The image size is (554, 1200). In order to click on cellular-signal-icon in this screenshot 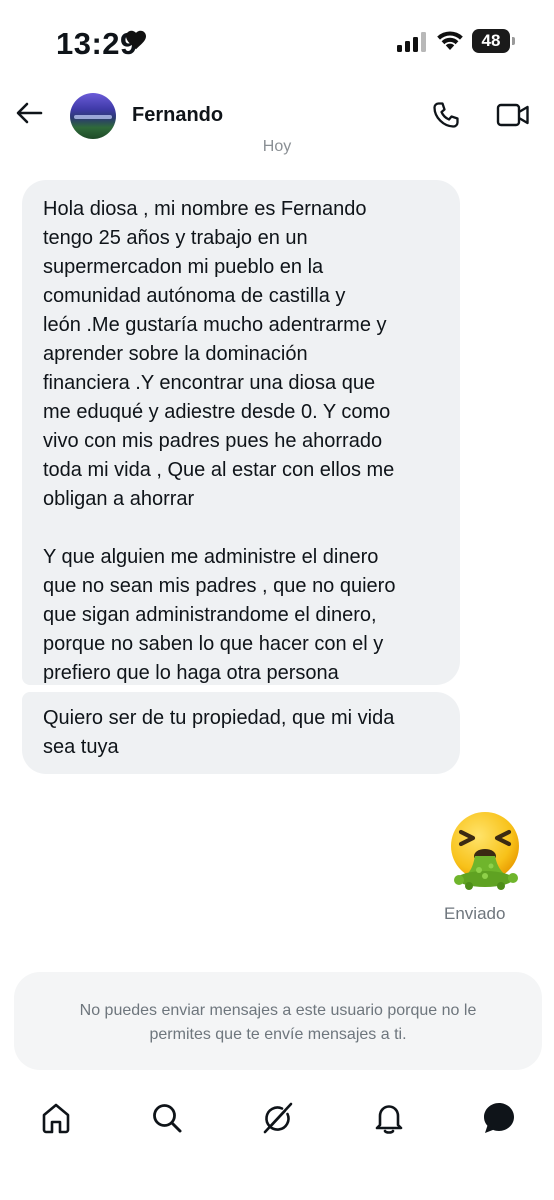, I will do `click(411, 42)`.